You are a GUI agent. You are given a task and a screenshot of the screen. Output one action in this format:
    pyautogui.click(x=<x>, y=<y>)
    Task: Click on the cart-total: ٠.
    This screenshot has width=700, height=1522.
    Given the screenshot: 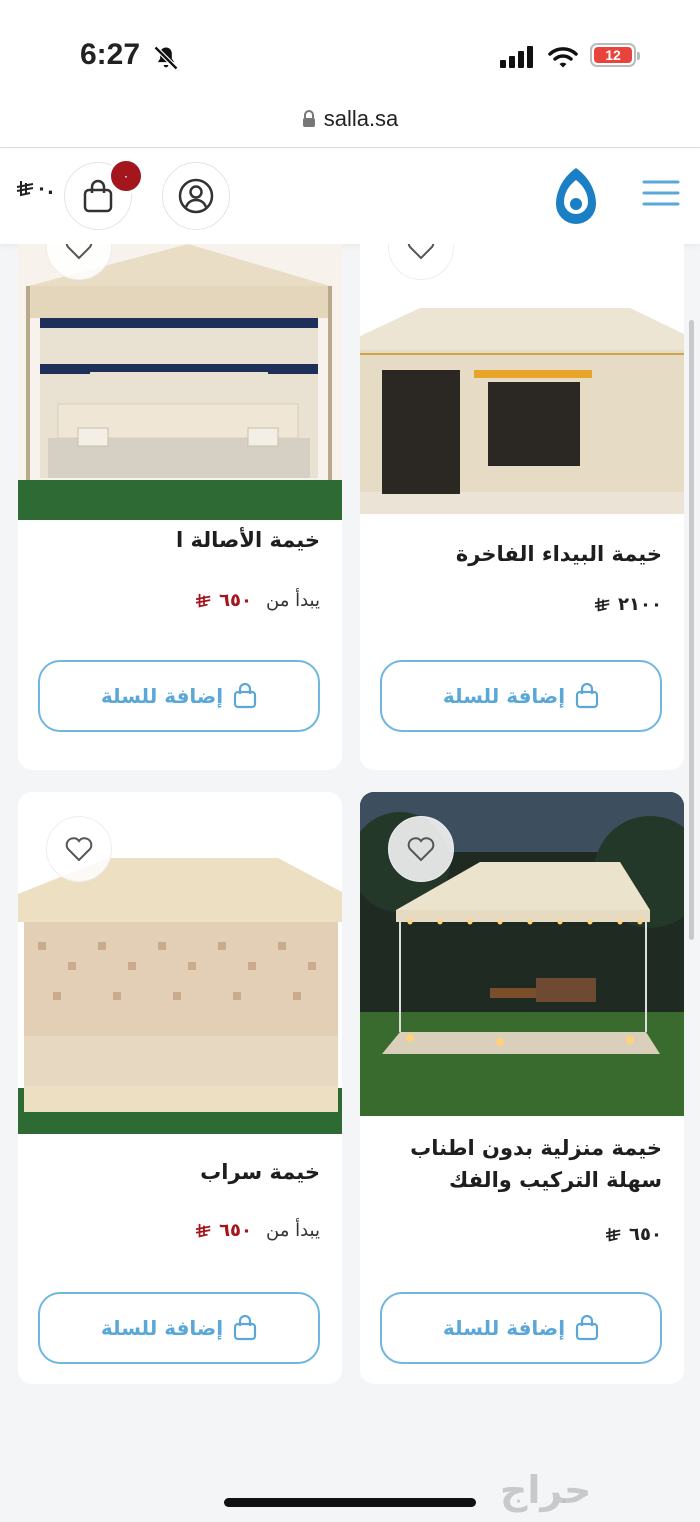 What is the action you would take?
    pyautogui.click(x=35, y=188)
    